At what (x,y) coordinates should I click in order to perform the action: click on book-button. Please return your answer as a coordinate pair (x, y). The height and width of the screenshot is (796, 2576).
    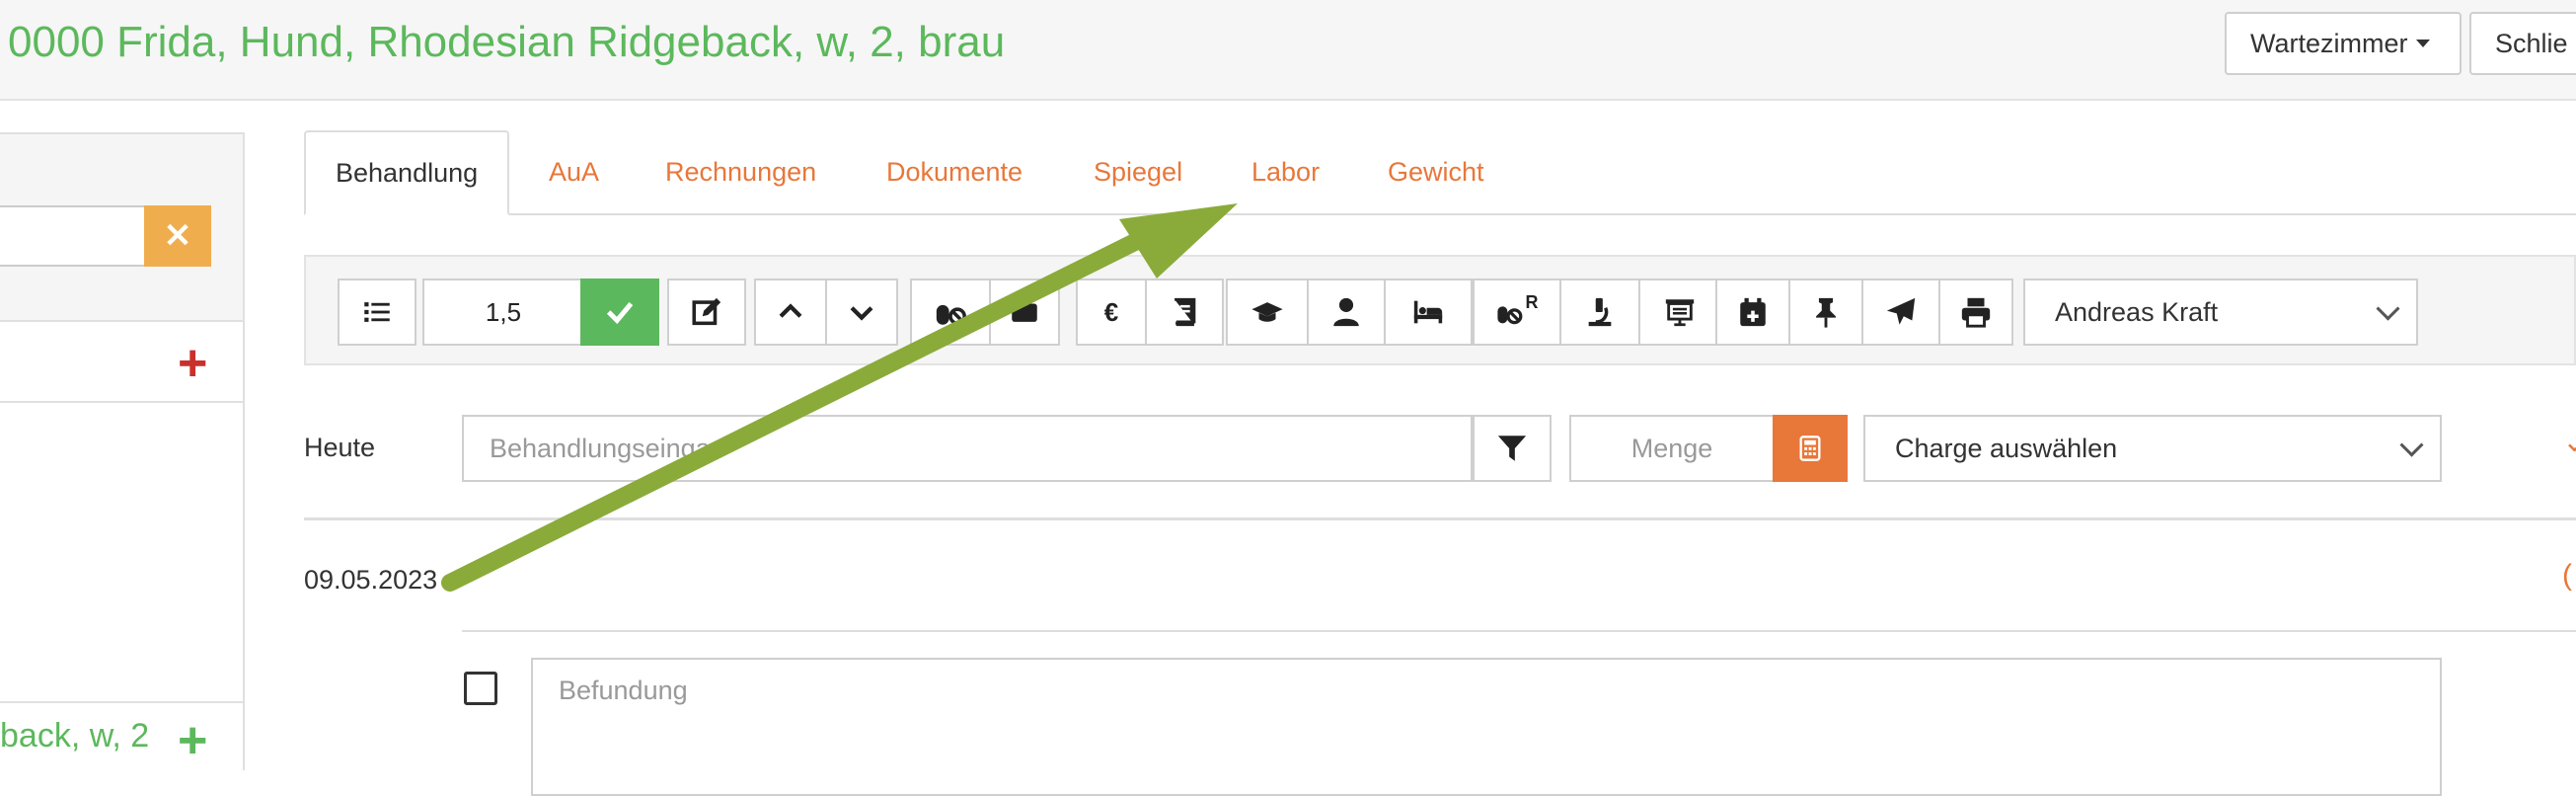
    Looking at the image, I should click on (1185, 312).